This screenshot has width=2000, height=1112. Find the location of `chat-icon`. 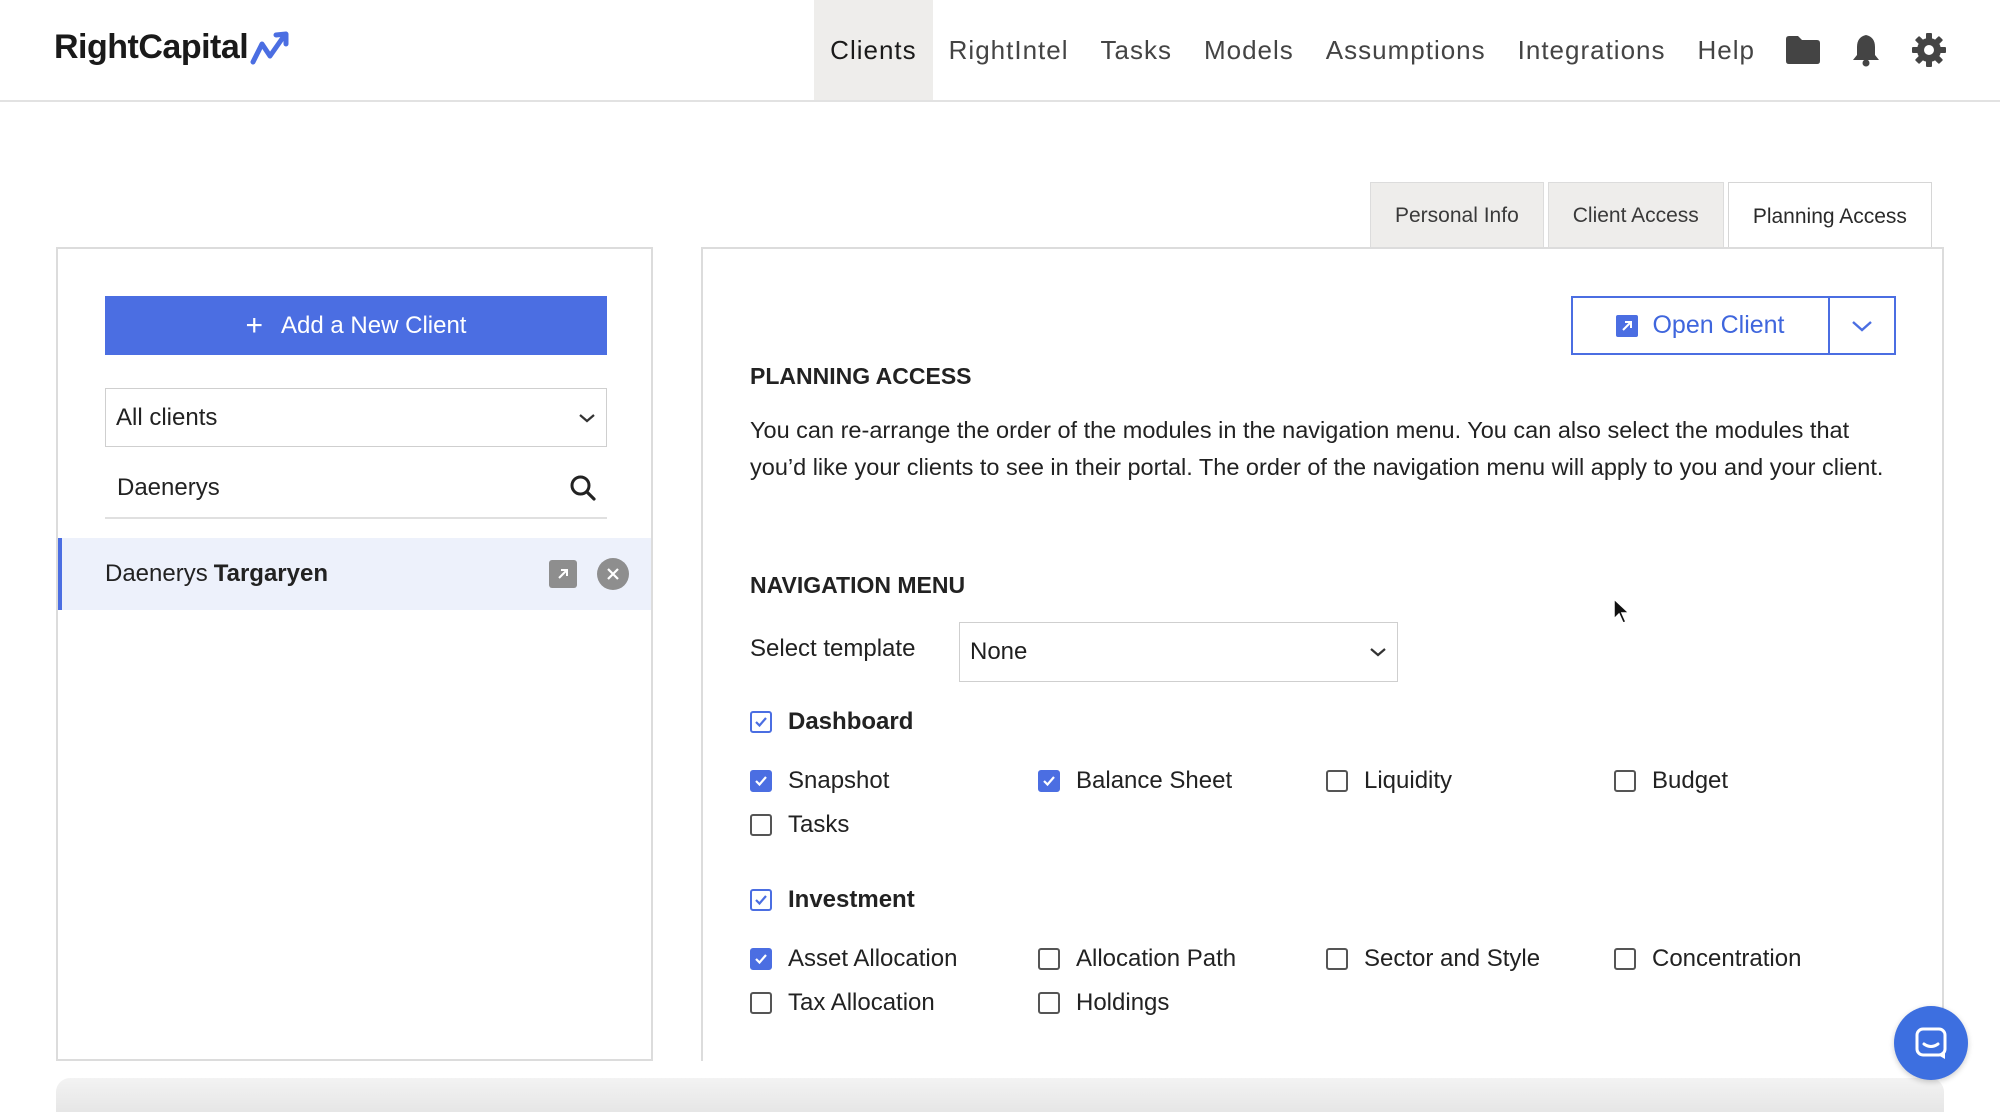

chat-icon is located at coordinates (1931, 1043).